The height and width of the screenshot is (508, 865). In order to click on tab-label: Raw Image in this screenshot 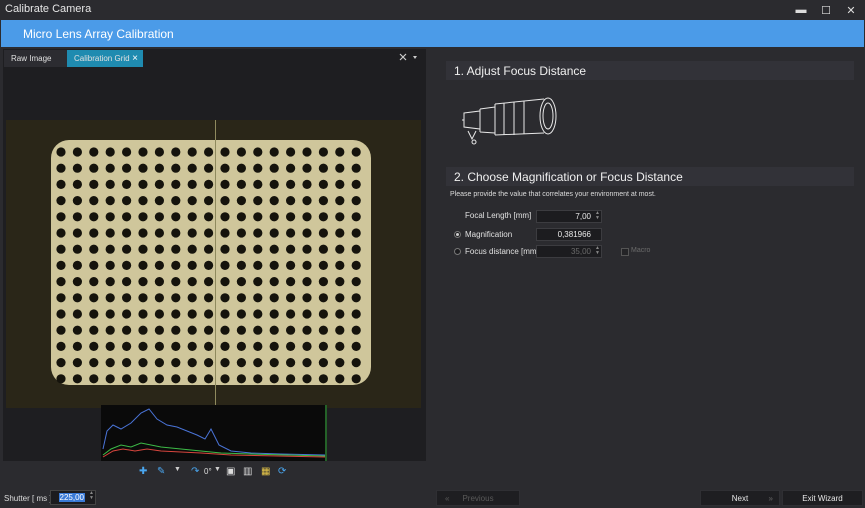, I will do `click(31, 58)`.